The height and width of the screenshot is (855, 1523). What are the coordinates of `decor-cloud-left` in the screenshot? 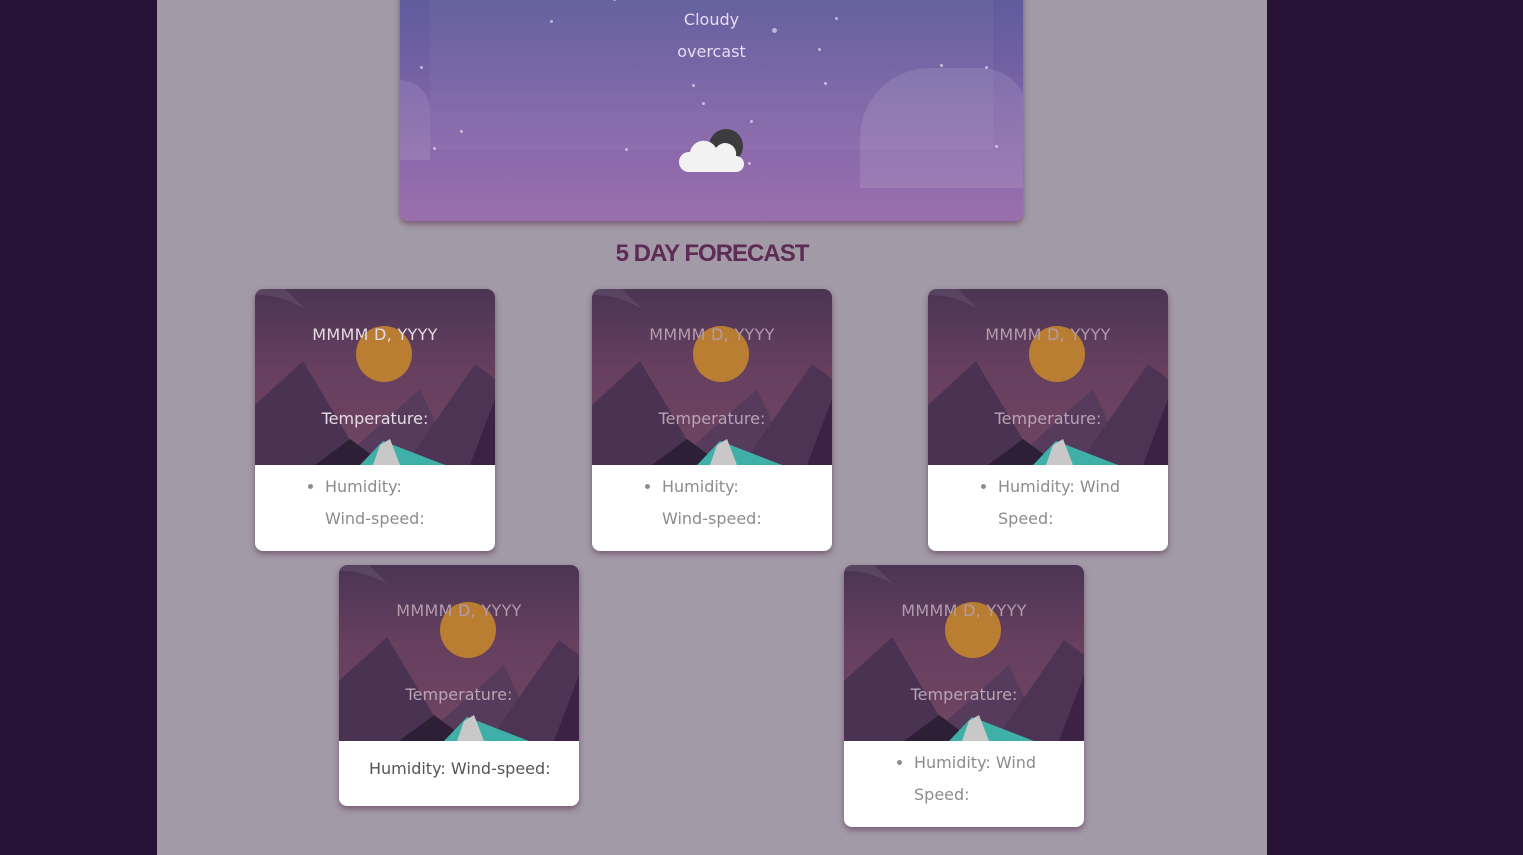 It's located at (415, 120).